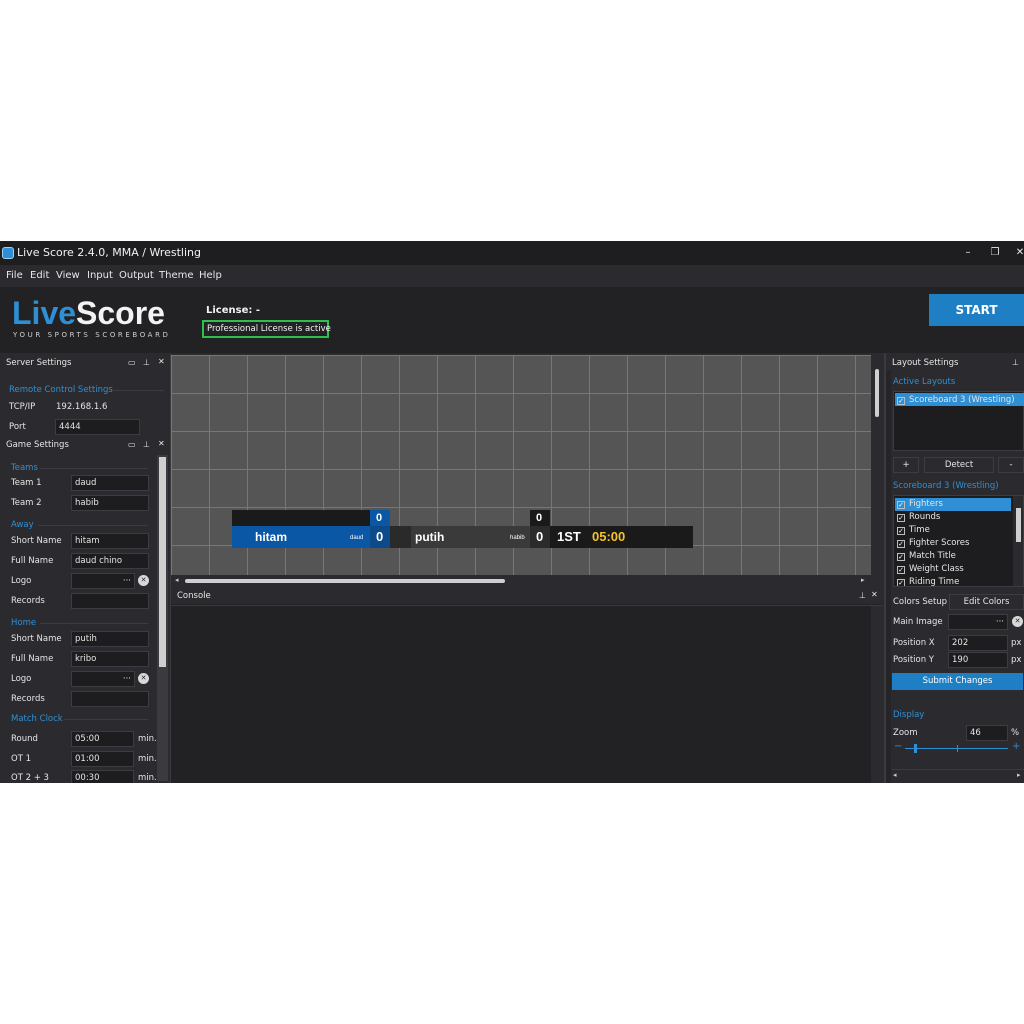 The height and width of the screenshot is (1024, 1024). What do you see at coordinates (32, 659) in the screenshot?
I see `home-full-label: Full Name` at bounding box center [32, 659].